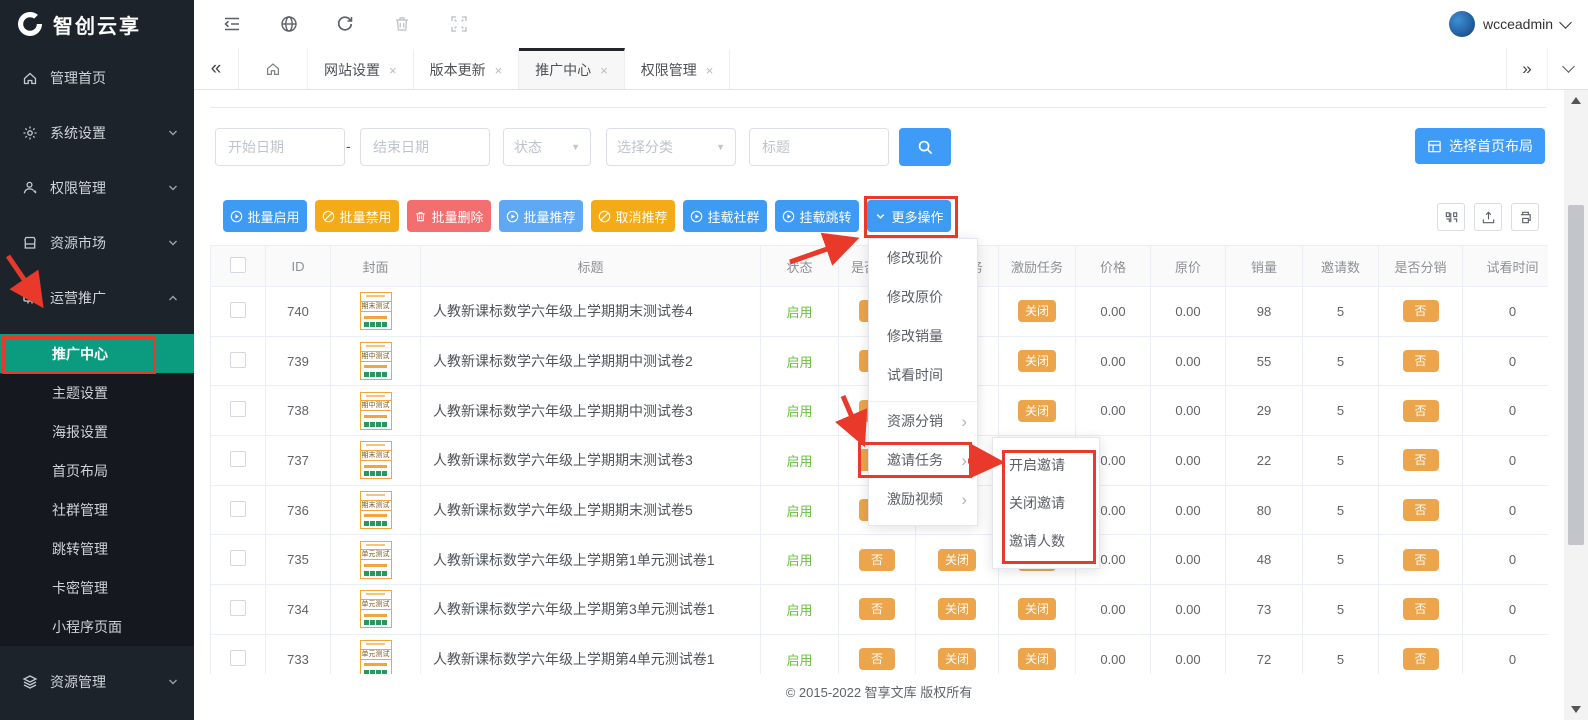  I want to click on column-settings-button, so click(1451, 217).